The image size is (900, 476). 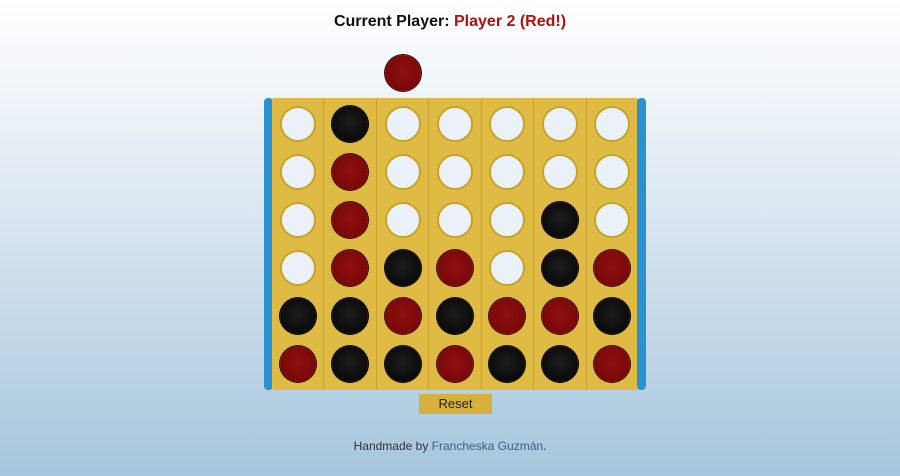 I want to click on board-right-rail, so click(x=641, y=244).